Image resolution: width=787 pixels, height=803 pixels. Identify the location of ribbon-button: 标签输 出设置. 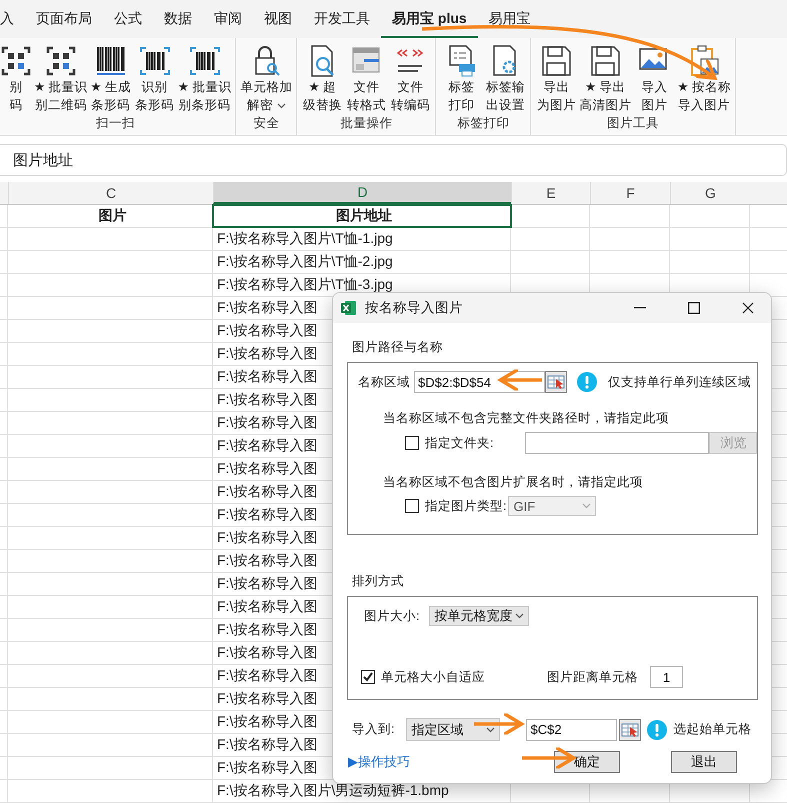
(505, 76).